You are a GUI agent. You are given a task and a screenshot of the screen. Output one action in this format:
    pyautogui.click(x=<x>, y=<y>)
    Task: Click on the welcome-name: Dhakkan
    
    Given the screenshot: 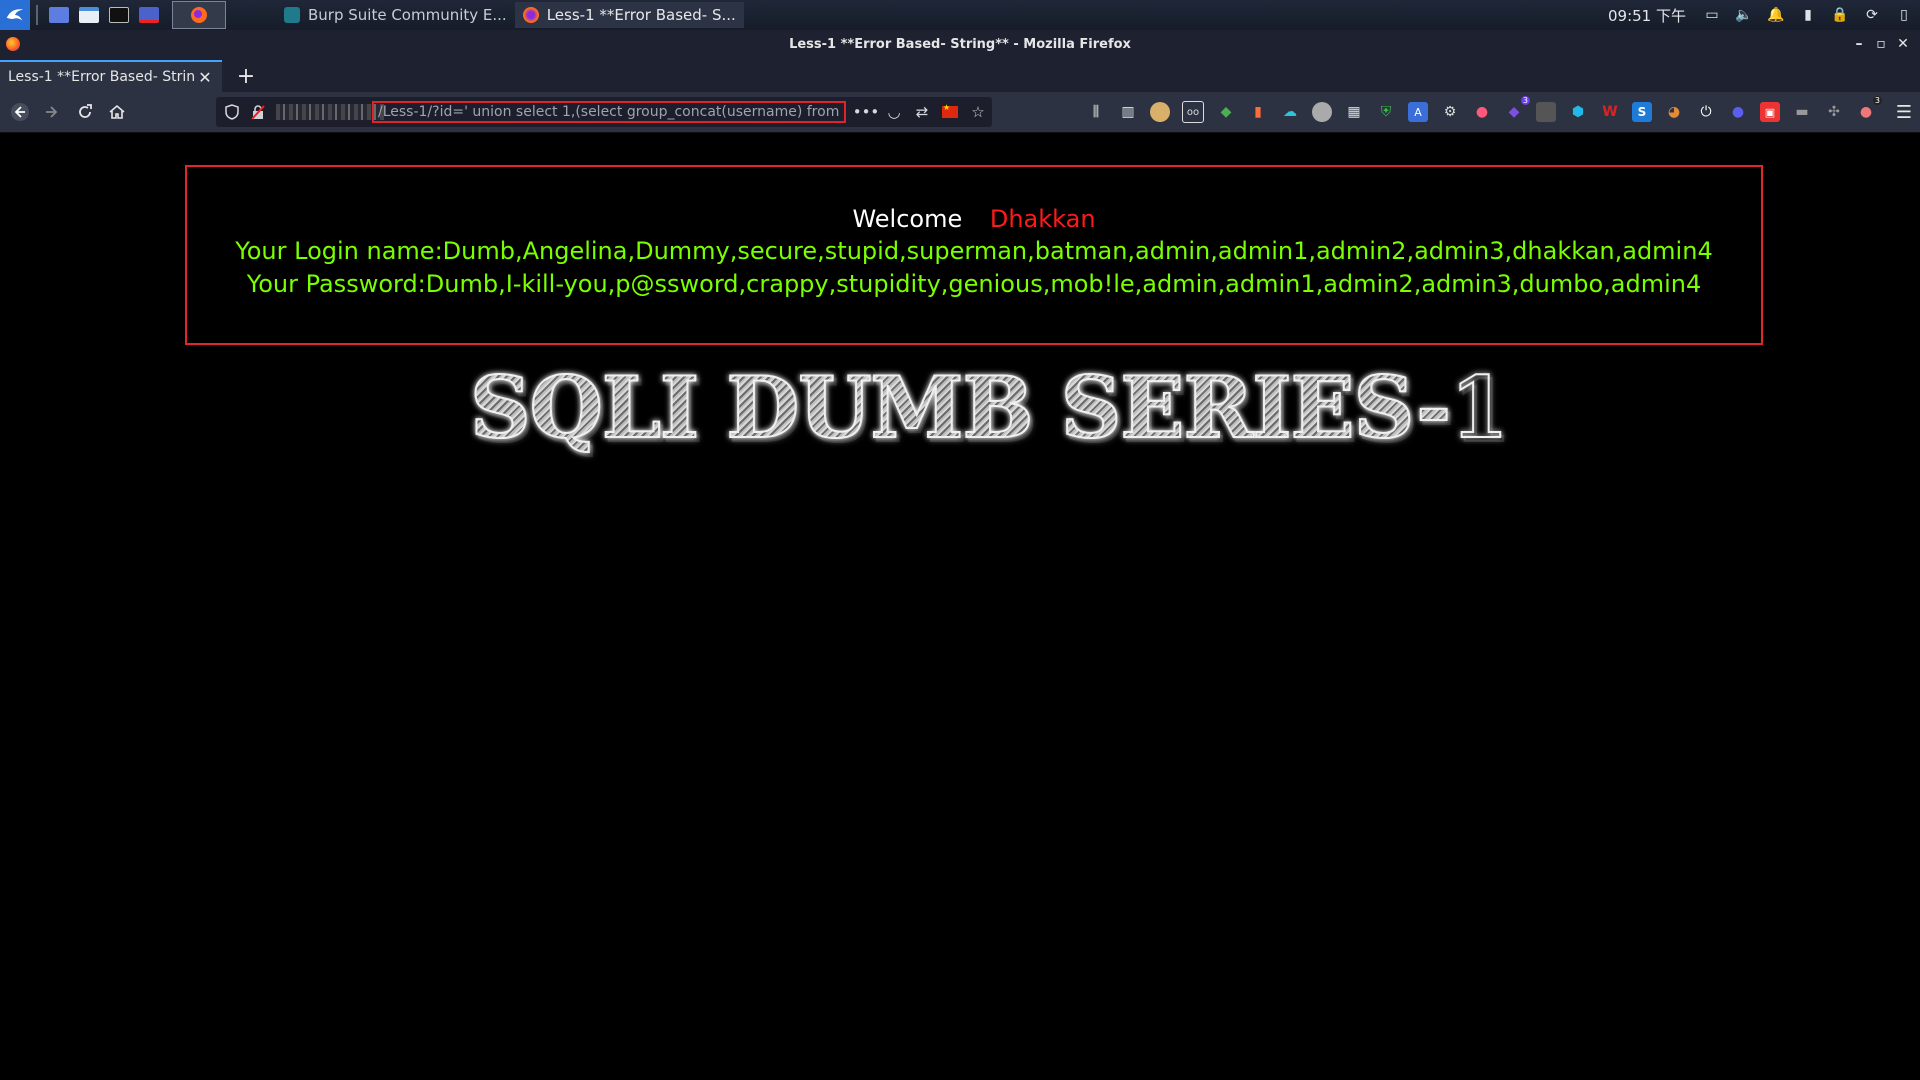 What is the action you would take?
    pyautogui.click(x=1042, y=219)
    